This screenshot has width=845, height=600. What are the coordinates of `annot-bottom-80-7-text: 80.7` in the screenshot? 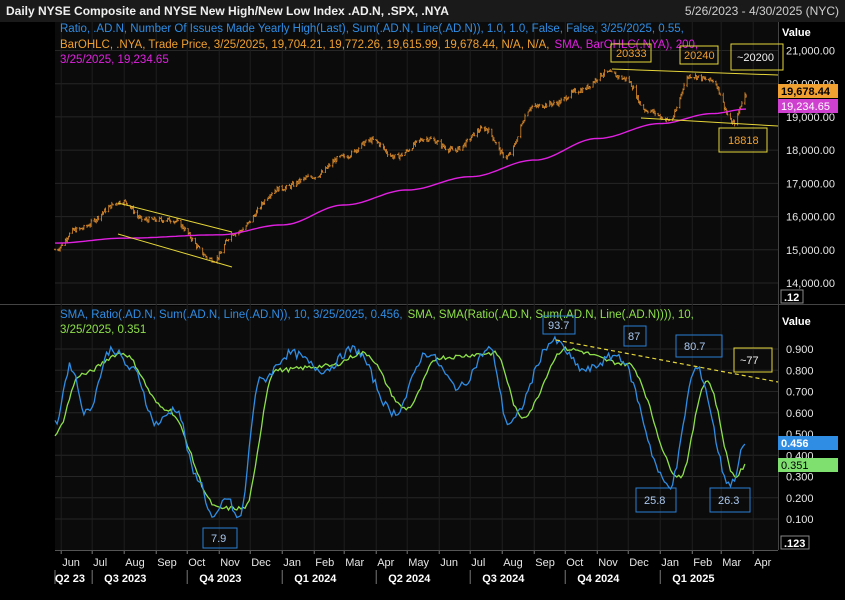 It's located at (694, 347).